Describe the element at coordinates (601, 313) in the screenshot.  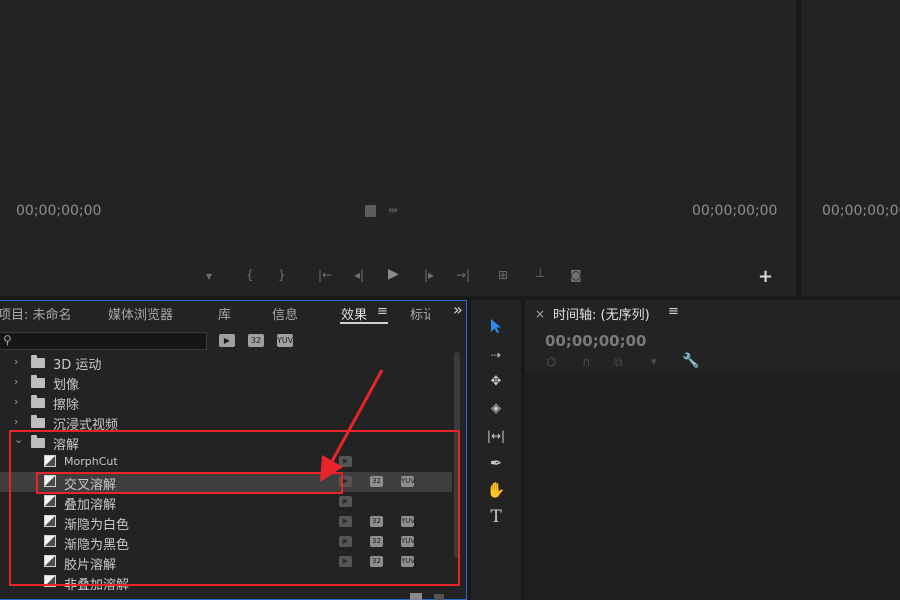
I see `timeline-title: 时间轴: (无序列)` at that location.